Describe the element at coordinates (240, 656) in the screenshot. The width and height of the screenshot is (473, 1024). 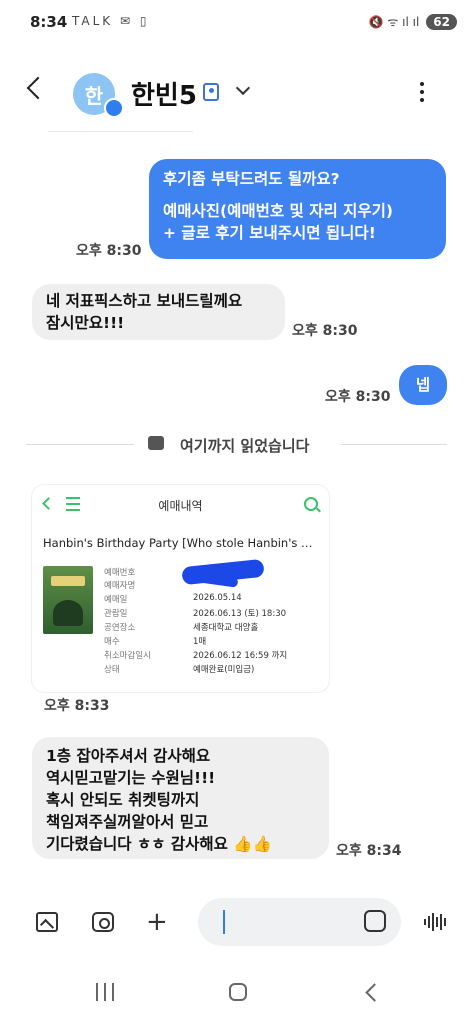
I see `row-value: 2026.06.12 16:59 까지` at that location.